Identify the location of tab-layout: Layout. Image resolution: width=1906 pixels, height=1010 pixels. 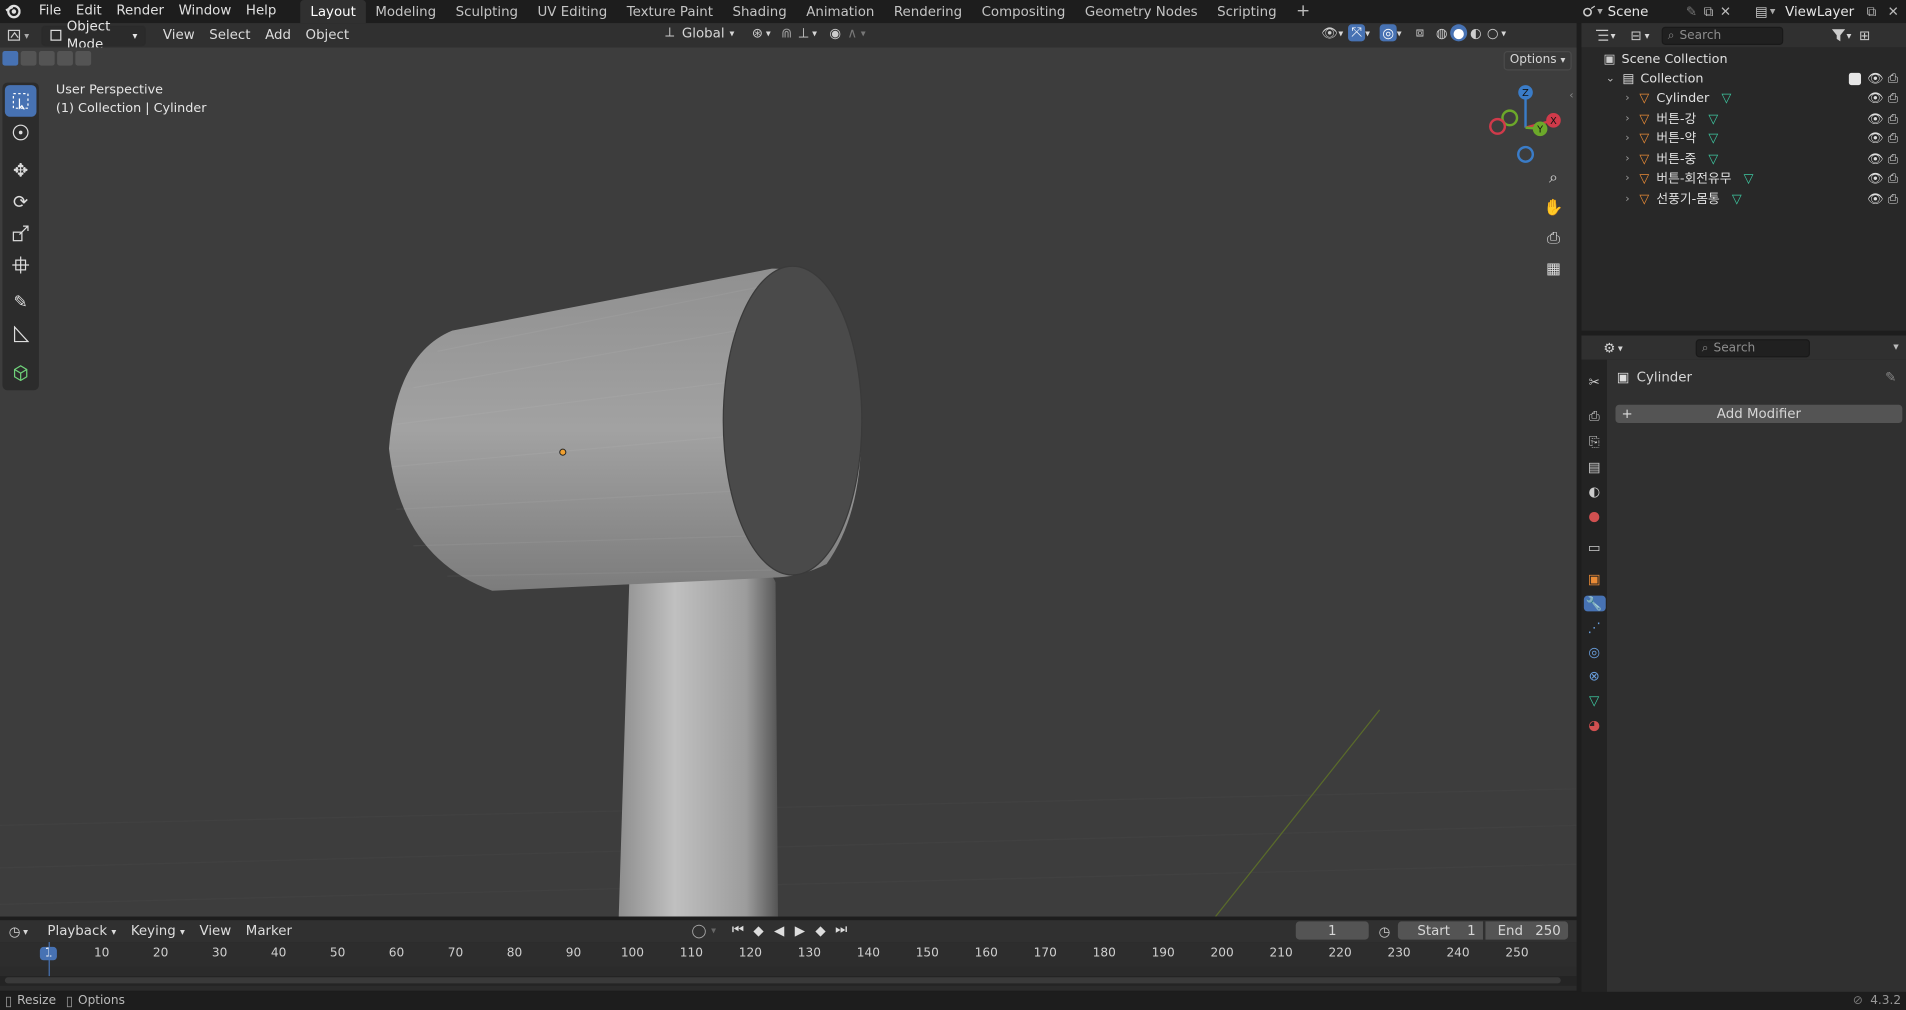
(333, 12).